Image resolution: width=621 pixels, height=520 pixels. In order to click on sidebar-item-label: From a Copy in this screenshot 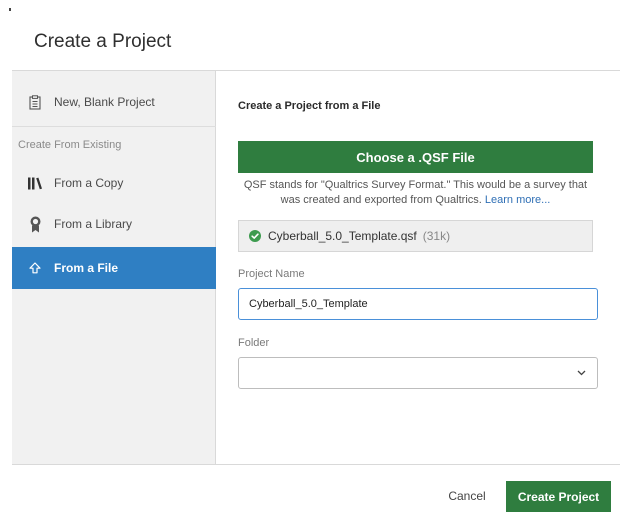, I will do `click(89, 183)`.